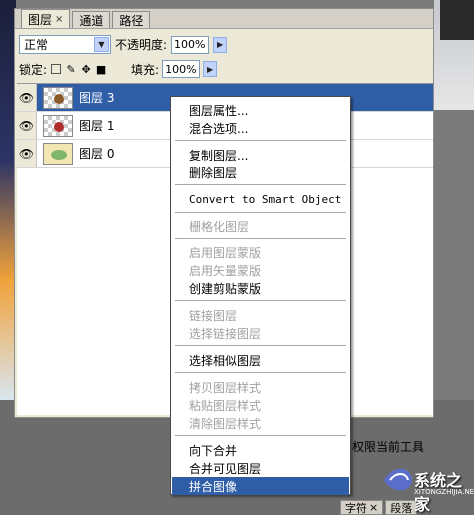 The width and height of the screenshot is (474, 515). Describe the element at coordinates (65, 44) in the screenshot. I see `blend-mode-select: 正常 ▼` at that location.